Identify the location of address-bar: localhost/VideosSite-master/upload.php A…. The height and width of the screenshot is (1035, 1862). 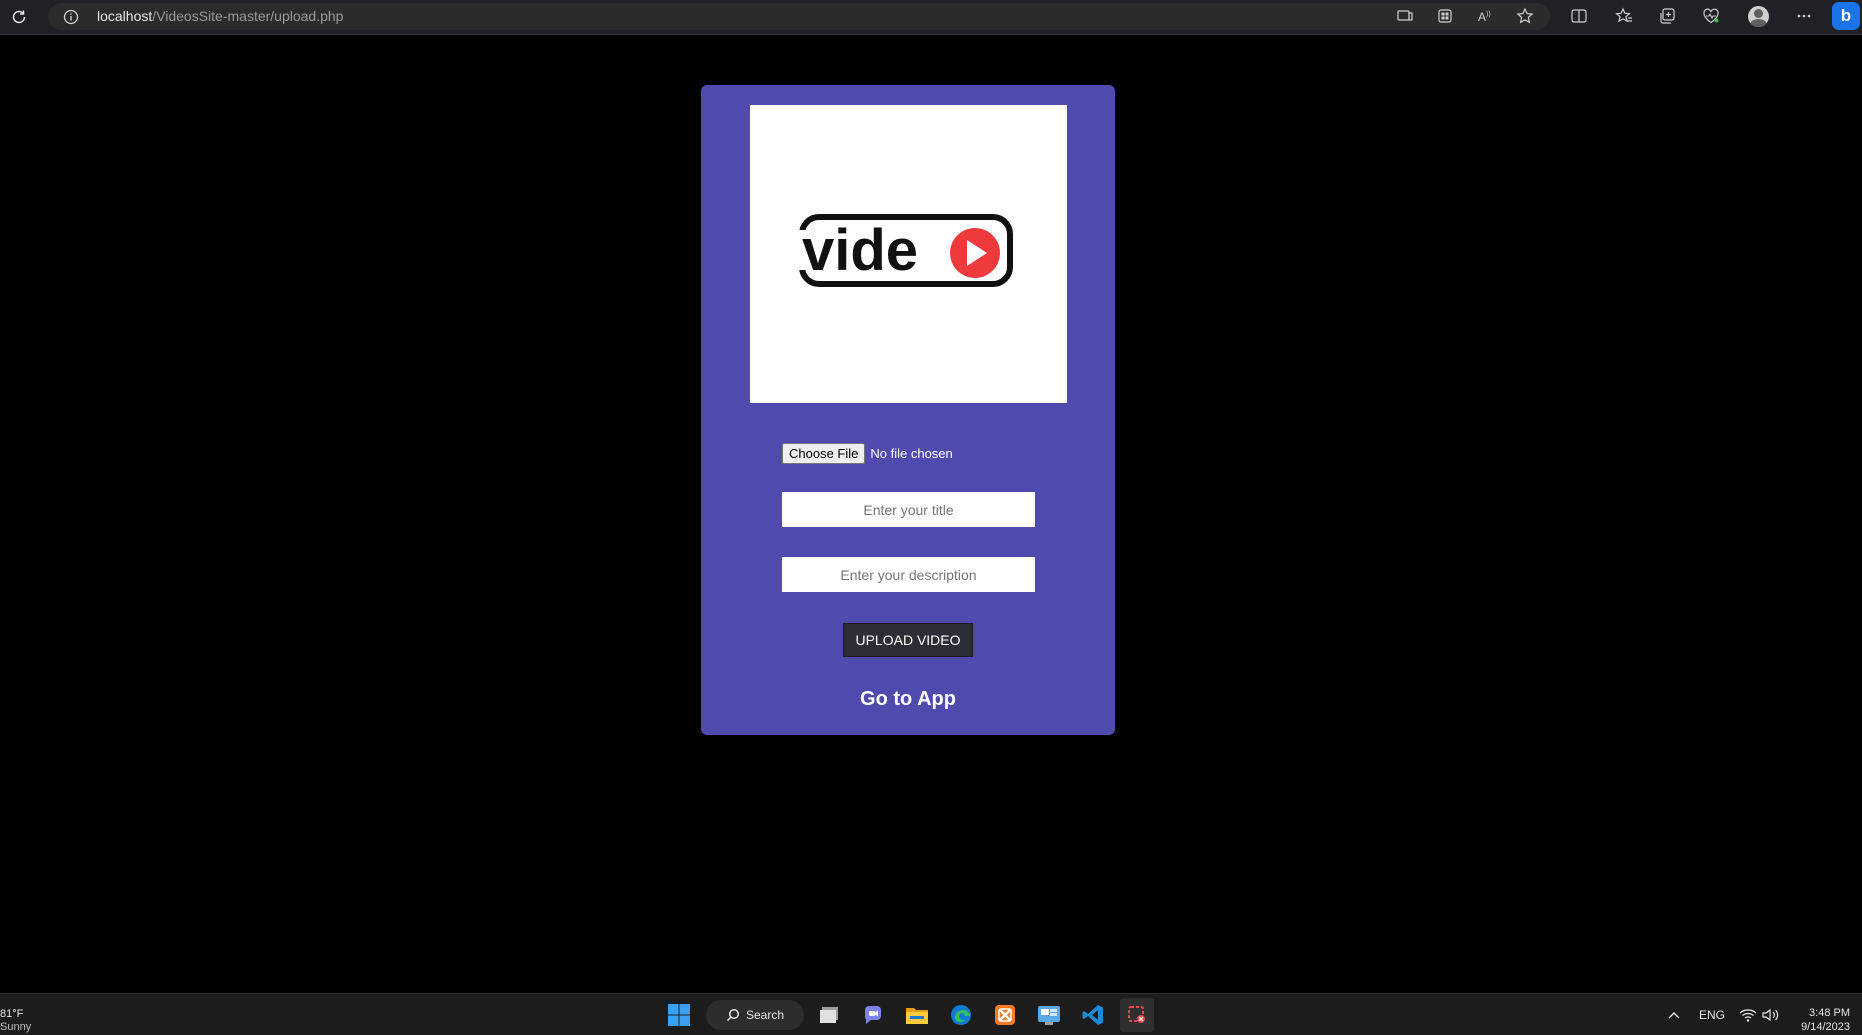
(799, 16).